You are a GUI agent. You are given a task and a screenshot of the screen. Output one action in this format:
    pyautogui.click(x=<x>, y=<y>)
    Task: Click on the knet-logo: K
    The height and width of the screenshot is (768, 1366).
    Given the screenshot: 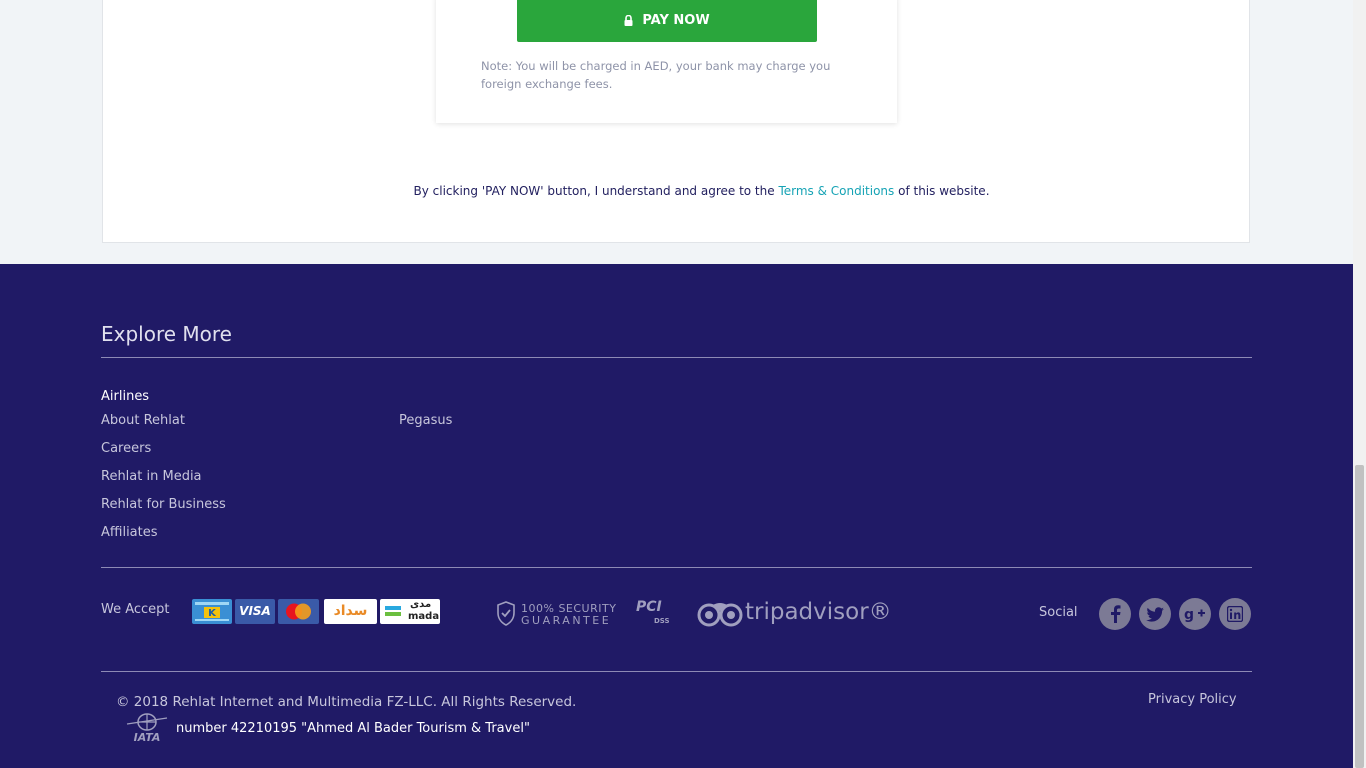 What is the action you would take?
    pyautogui.click(x=212, y=611)
    